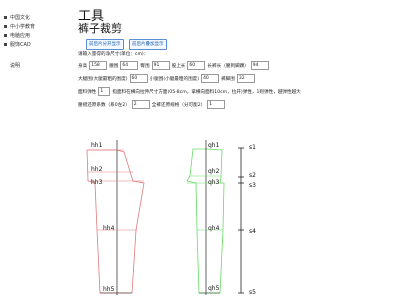  What do you see at coordinates (214, 171) in the screenshot?
I see `back-label-qh2: qh2` at bounding box center [214, 171].